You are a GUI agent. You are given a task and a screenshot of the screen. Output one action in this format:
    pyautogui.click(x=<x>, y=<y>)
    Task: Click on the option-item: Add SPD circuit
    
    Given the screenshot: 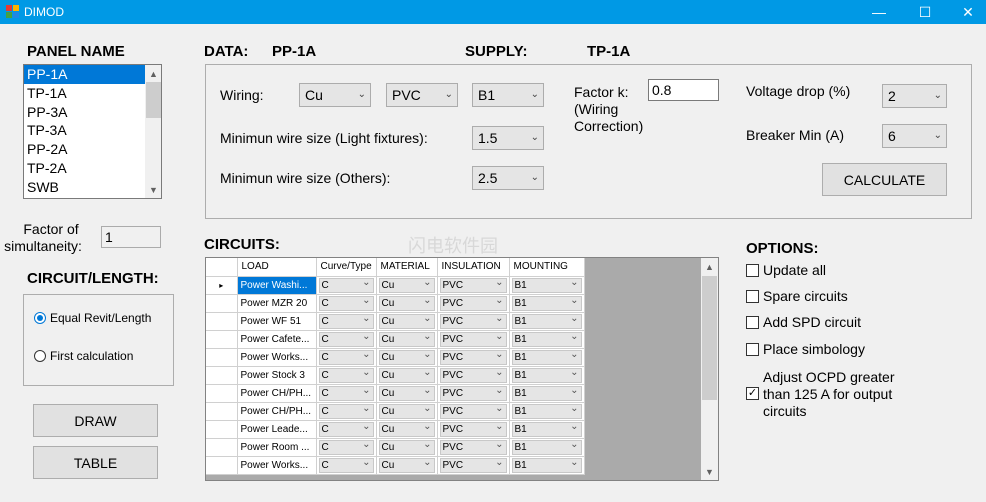 What is the action you would take?
    pyautogui.click(x=803, y=322)
    